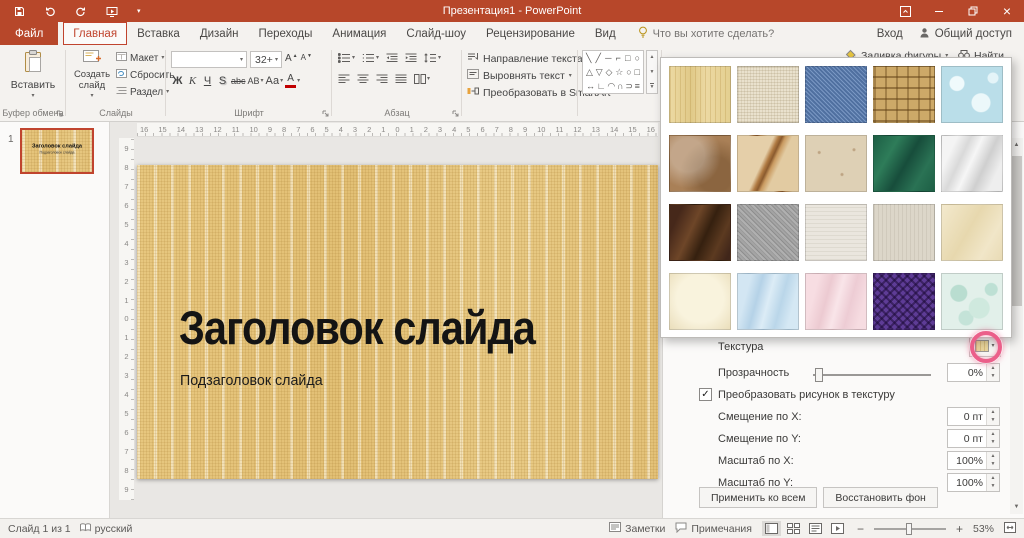  Describe the element at coordinates (422, 79) in the screenshot. I see `columns-icon: ▾` at that location.